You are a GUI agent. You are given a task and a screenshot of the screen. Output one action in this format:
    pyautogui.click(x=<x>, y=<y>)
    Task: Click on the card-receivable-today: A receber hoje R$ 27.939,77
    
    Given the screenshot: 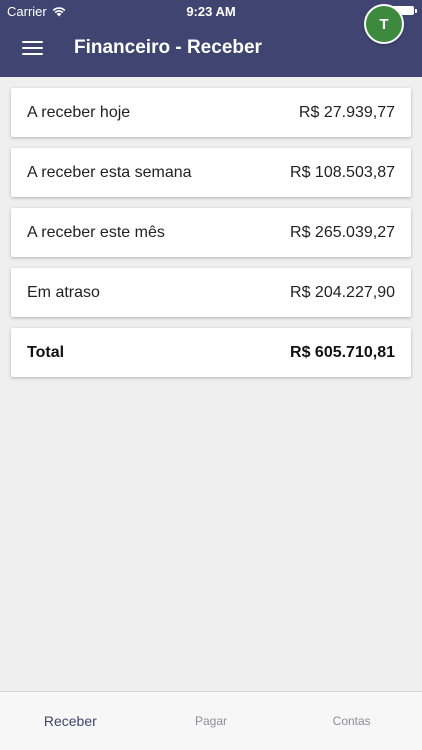 What is the action you would take?
    pyautogui.click(x=211, y=112)
    